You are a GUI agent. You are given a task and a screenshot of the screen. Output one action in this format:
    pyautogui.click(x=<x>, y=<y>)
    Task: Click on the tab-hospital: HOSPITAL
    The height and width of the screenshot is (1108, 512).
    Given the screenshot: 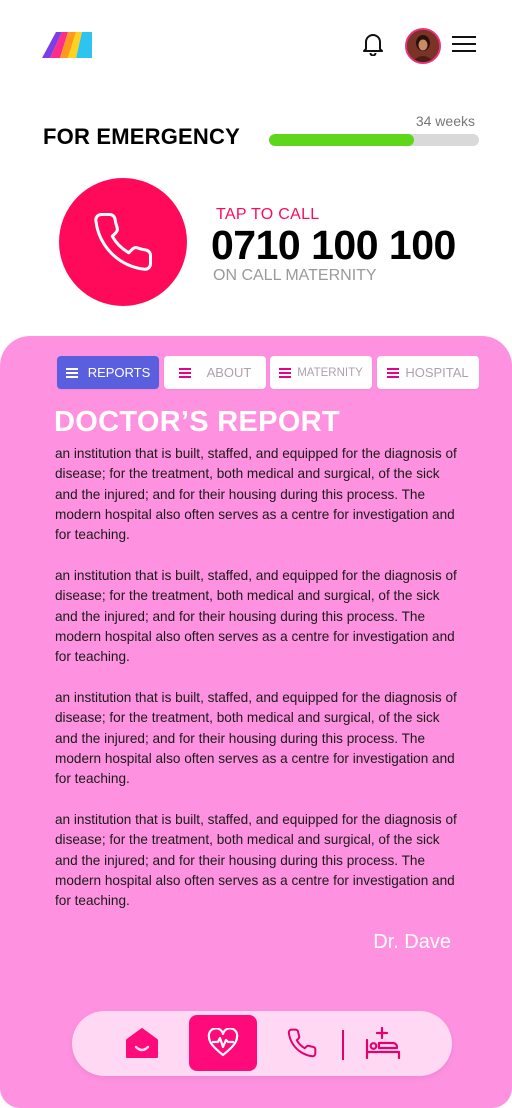 What is the action you would take?
    pyautogui.click(x=428, y=372)
    